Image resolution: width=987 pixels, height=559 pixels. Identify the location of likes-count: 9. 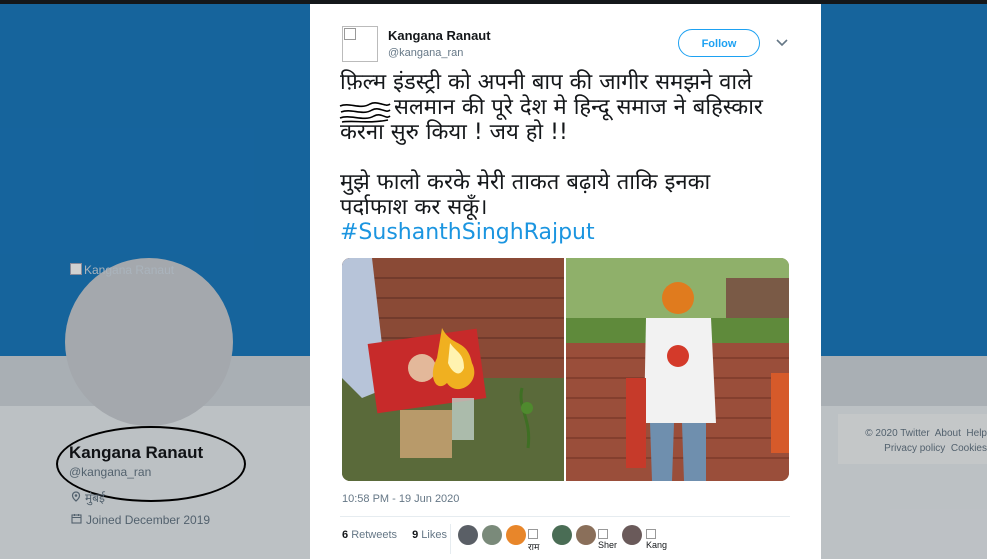
(415, 535).